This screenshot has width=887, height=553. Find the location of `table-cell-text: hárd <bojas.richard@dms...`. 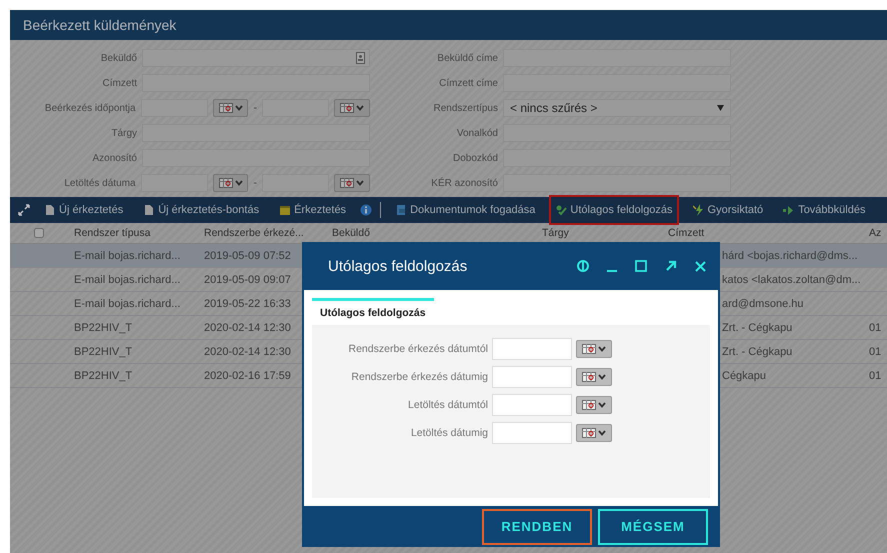

table-cell-text: hárd <bojas.richard@dms... is located at coordinates (790, 256).